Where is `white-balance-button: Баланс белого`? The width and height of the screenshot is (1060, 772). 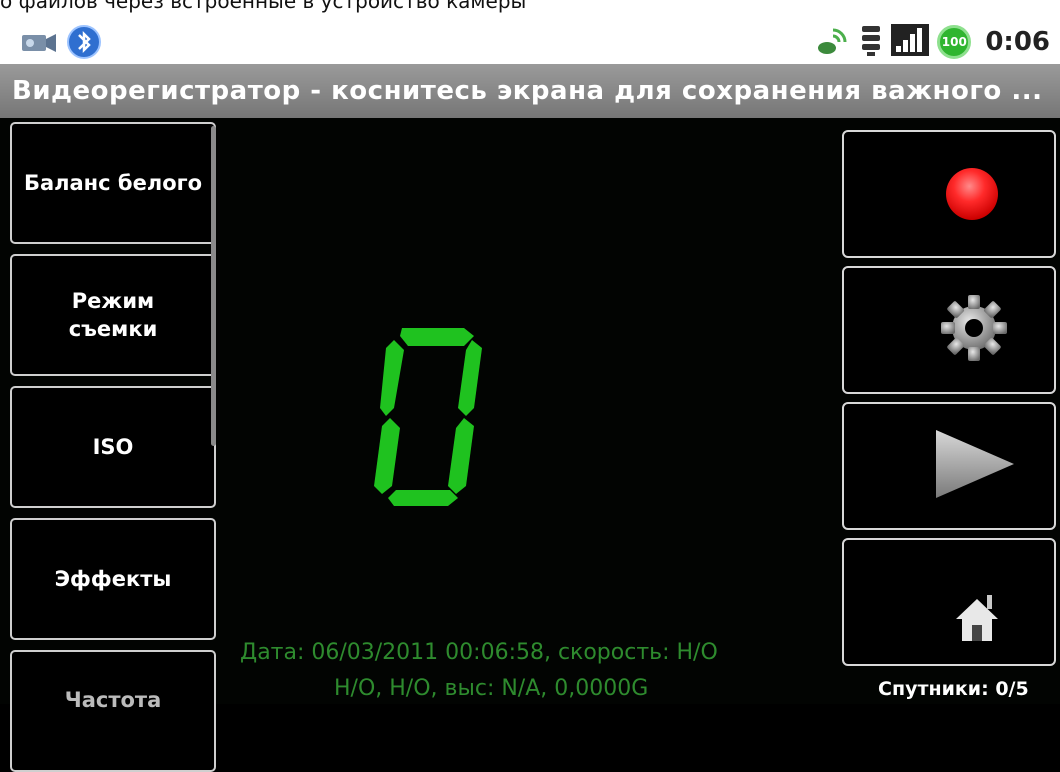
white-balance-button: Баланс белого is located at coordinates (113, 183).